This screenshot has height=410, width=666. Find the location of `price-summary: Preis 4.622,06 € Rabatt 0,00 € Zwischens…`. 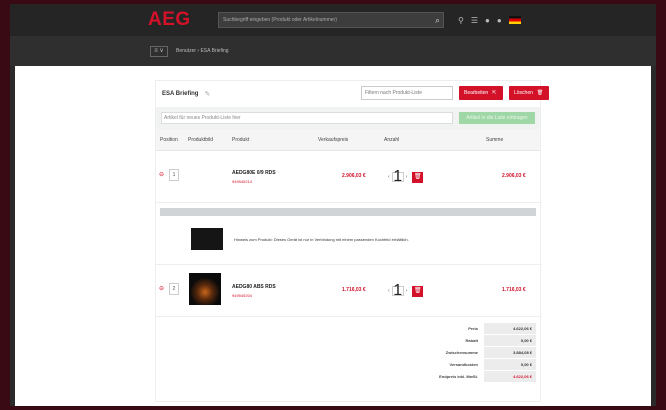

price-summary: Preis 4.622,06 € Rabatt 0,00 € Zwischens… is located at coordinates (456, 352).